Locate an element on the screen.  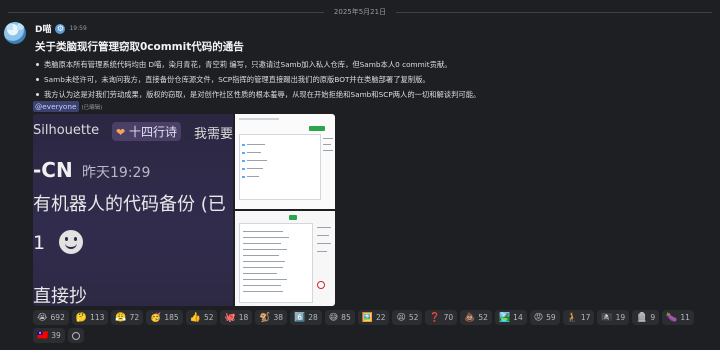
image-attachment-repo-screenshots is located at coordinates (285, 210).